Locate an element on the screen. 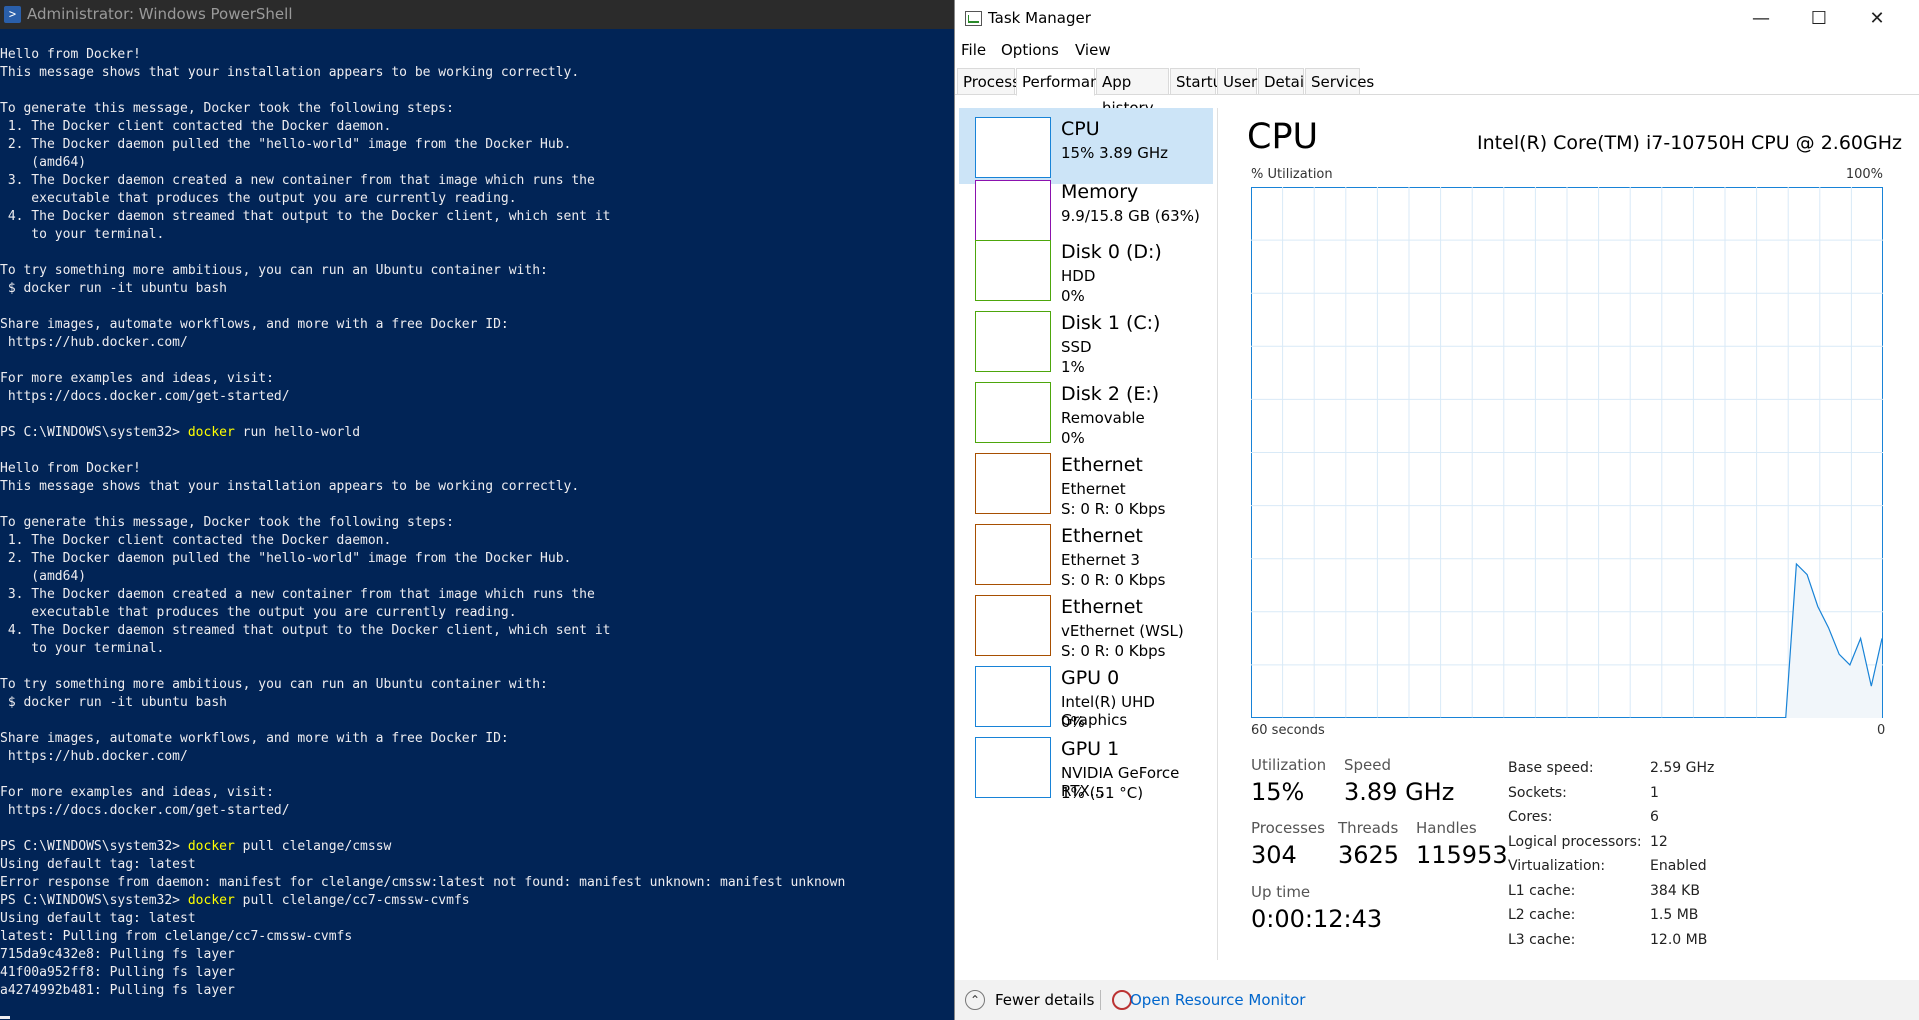 This screenshot has width=1919, height=1020. processes-label: Processes is located at coordinates (1288, 828).